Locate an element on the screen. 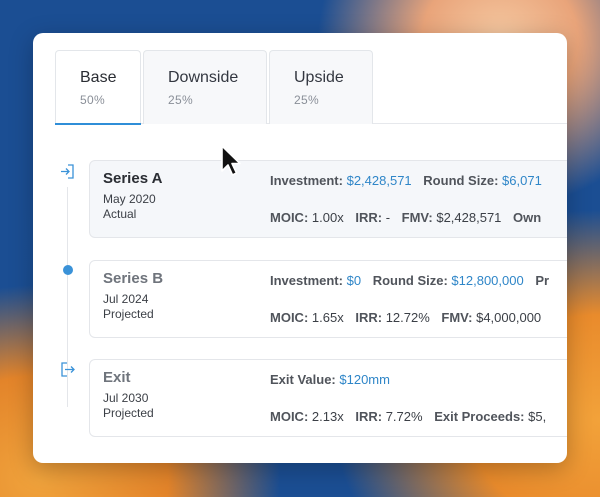 This screenshot has width=600, height=497. round-status: Actual is located at coordinates (120, 214).